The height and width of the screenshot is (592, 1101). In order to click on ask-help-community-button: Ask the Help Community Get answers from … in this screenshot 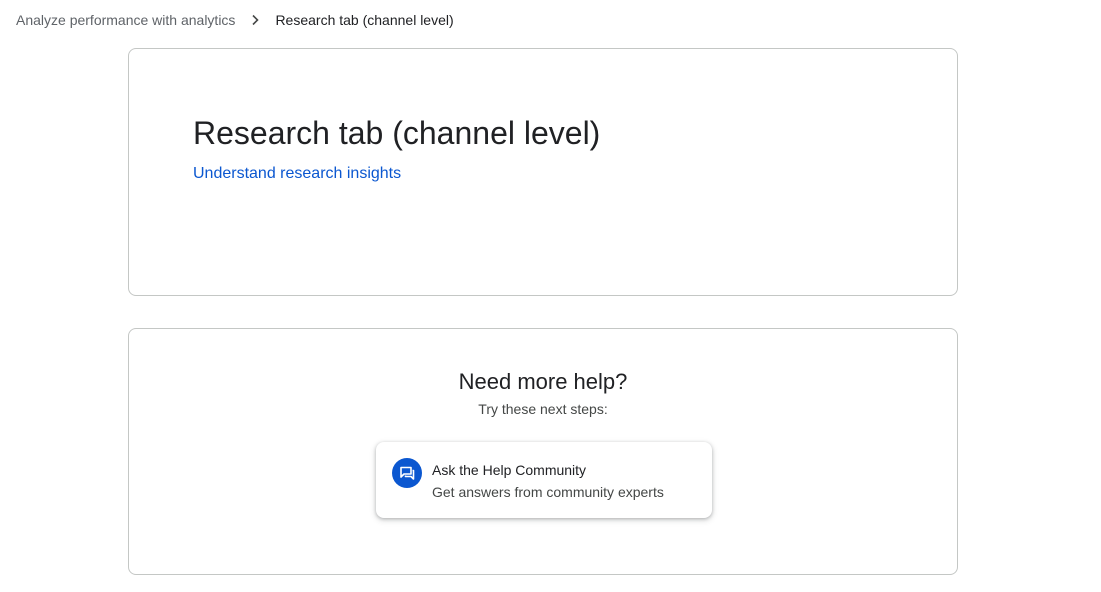, I will do `click(544, 480)`.